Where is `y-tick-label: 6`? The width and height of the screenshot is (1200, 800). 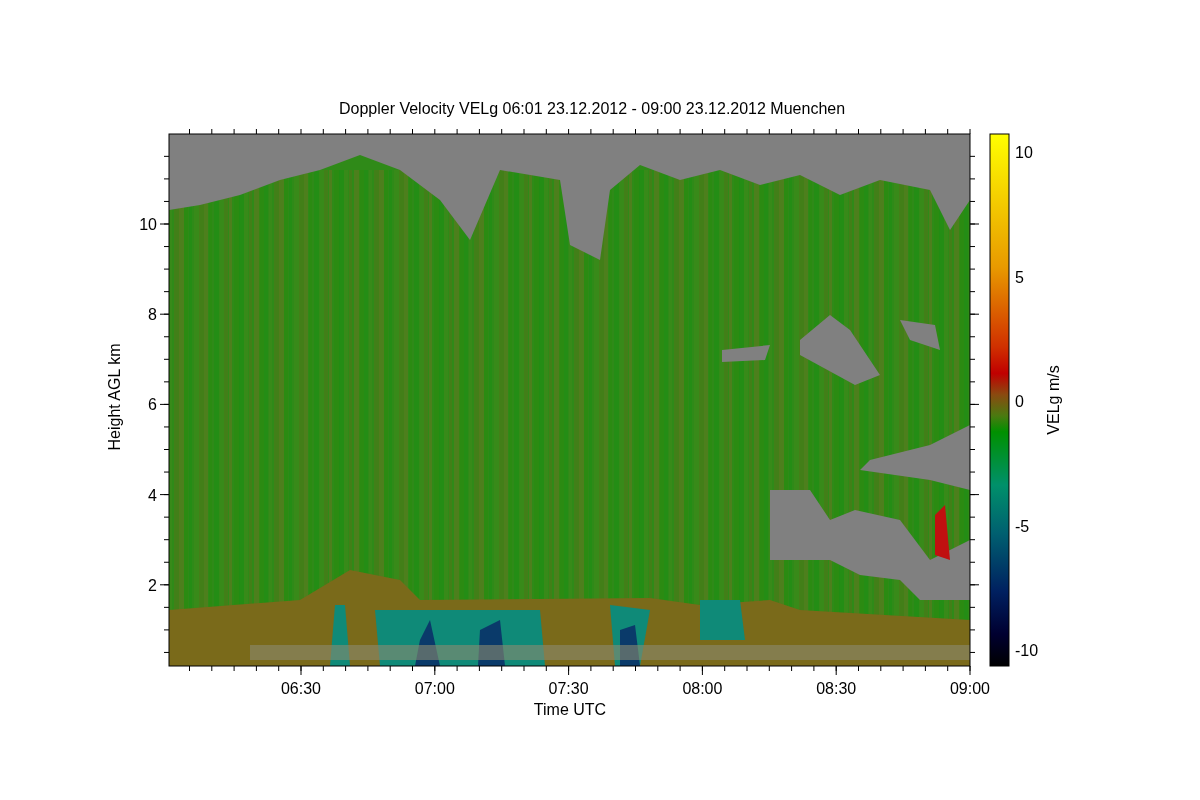 y-tick-label: 6 is located at coordinates (152, 405).